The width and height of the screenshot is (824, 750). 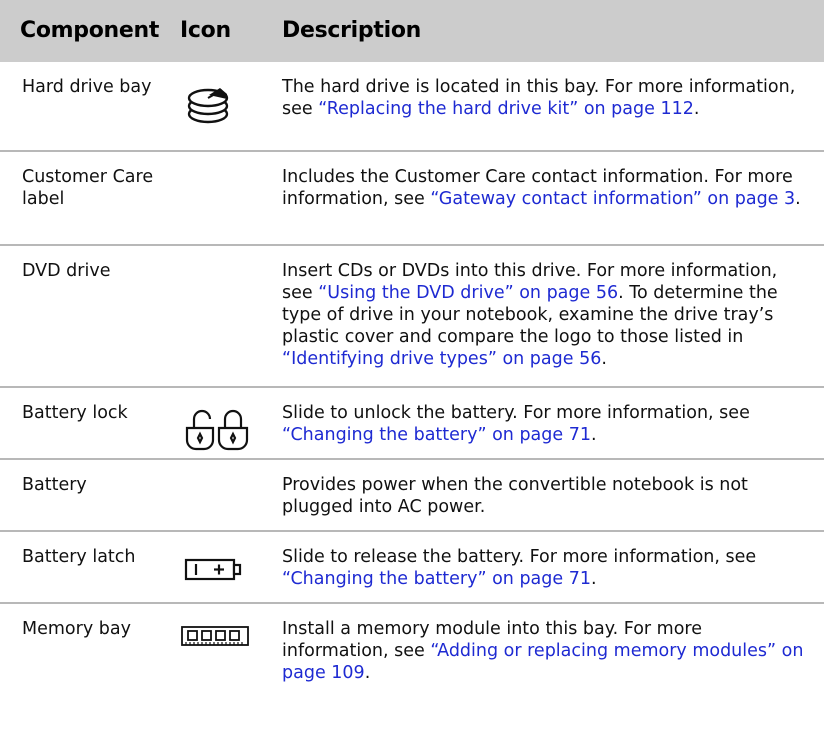 What do you see at coordinates (79, 557) in the screenshot?
I see `component-name: Battery latch` at bounding box center [79, 557].